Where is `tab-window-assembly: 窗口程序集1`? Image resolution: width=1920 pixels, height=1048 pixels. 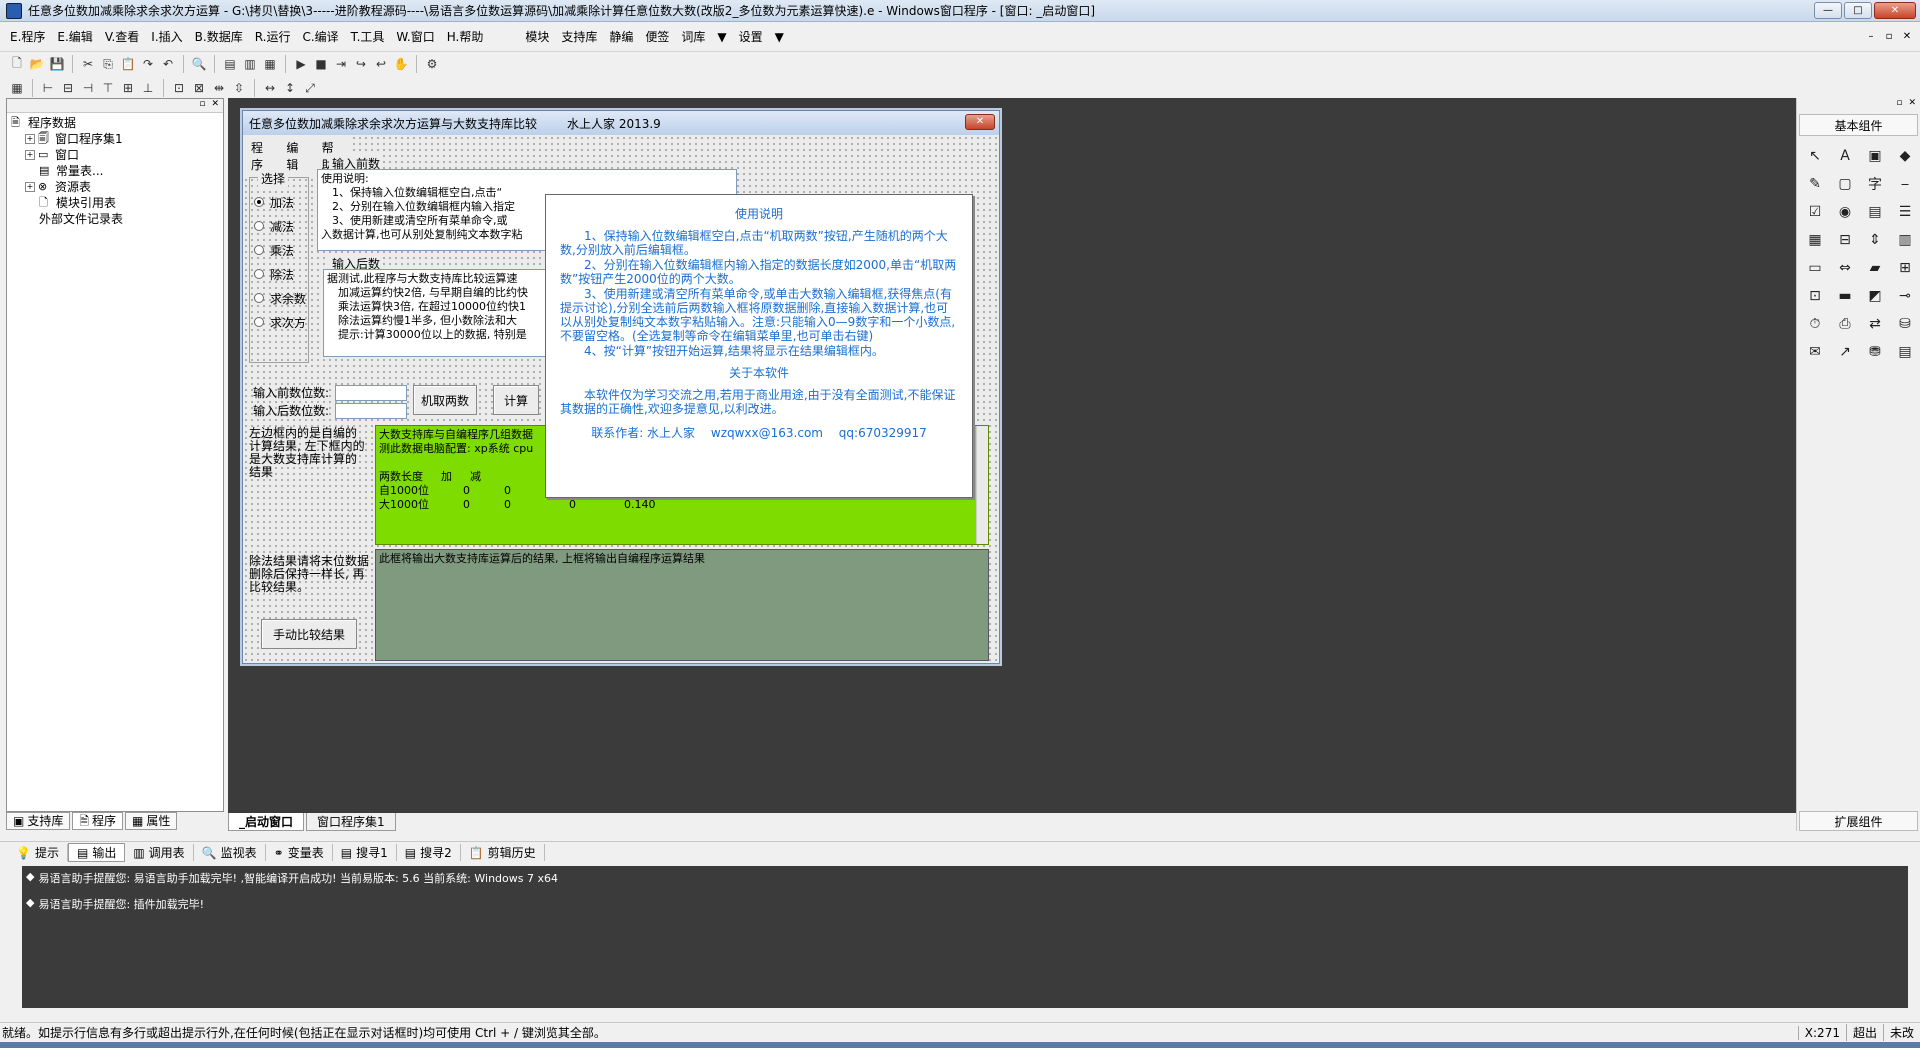
tab-window-assembly: 窗口程序集1 is located at coordinates (351, 822).